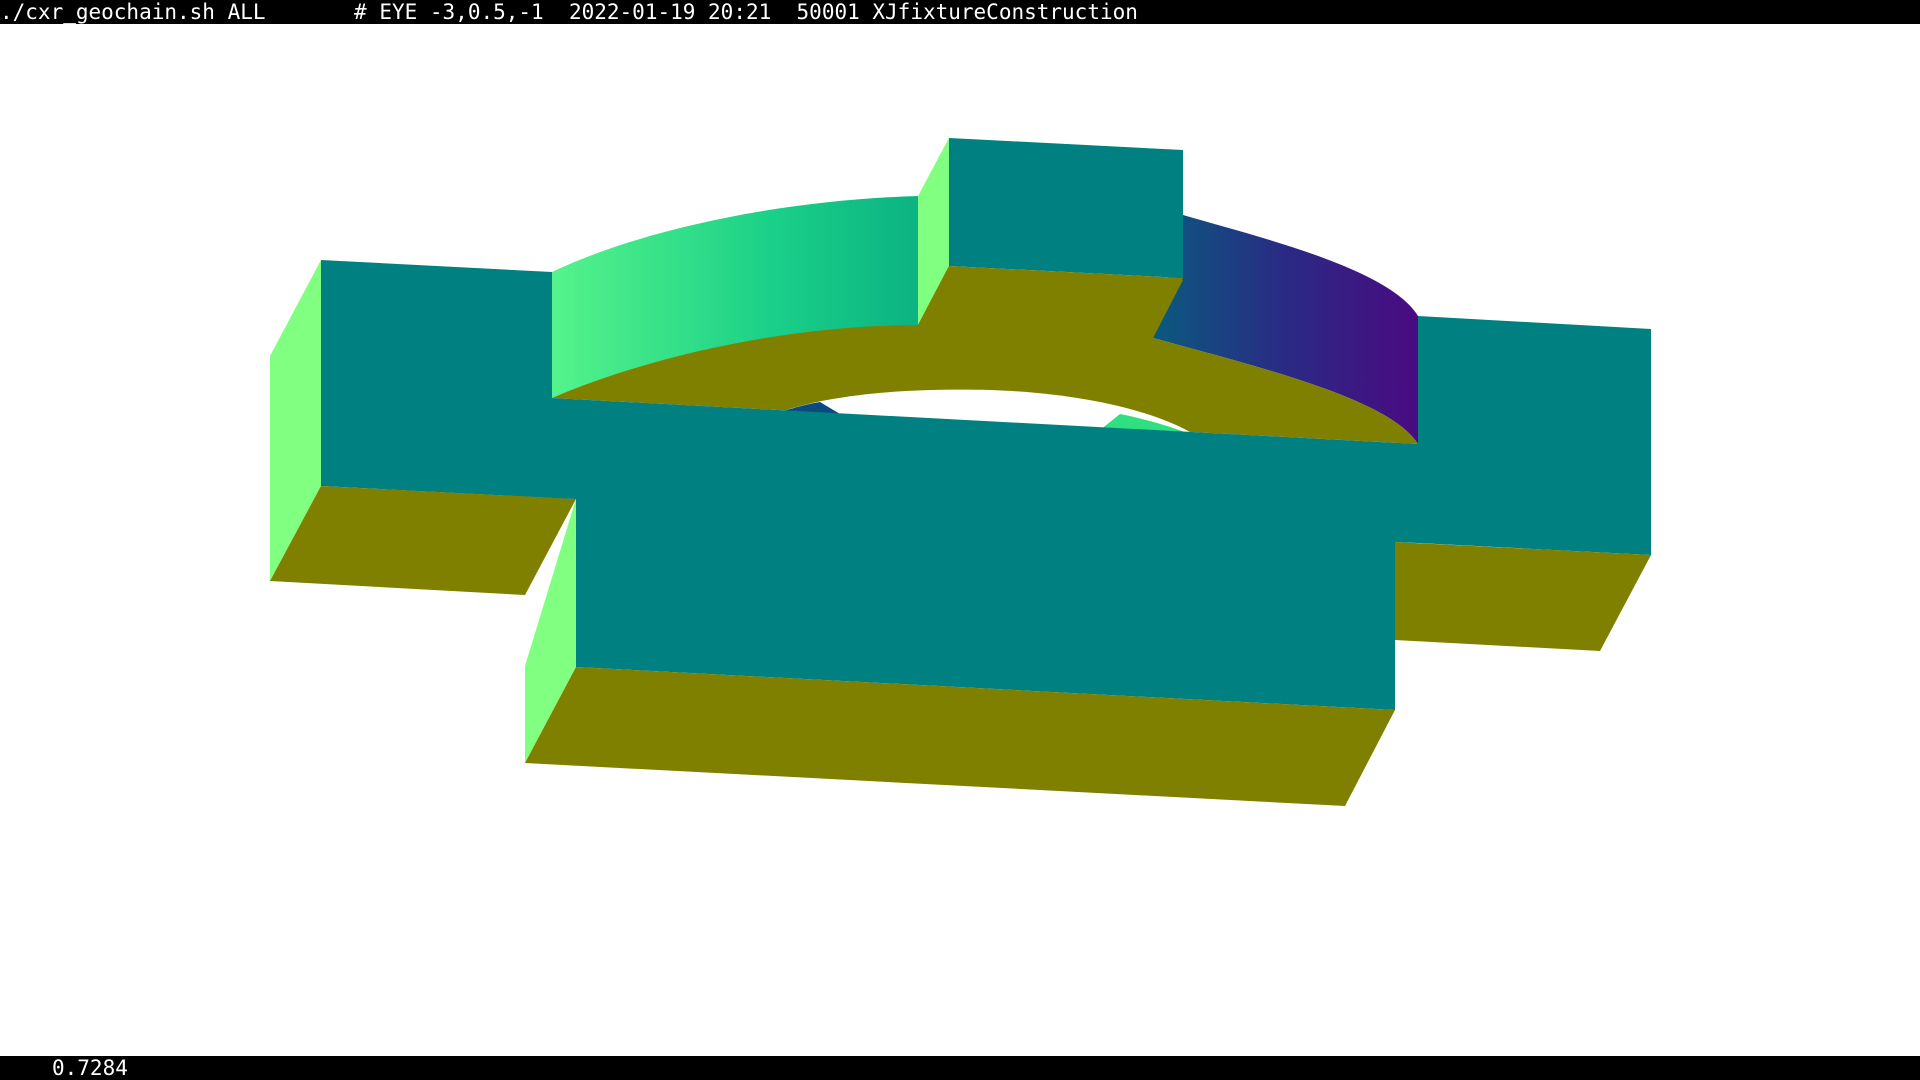 This screenshot has width=1920, height=1080. Describe the element at coordinates (436, 379) in the screenshot. I see `left-tab-front` at that location.